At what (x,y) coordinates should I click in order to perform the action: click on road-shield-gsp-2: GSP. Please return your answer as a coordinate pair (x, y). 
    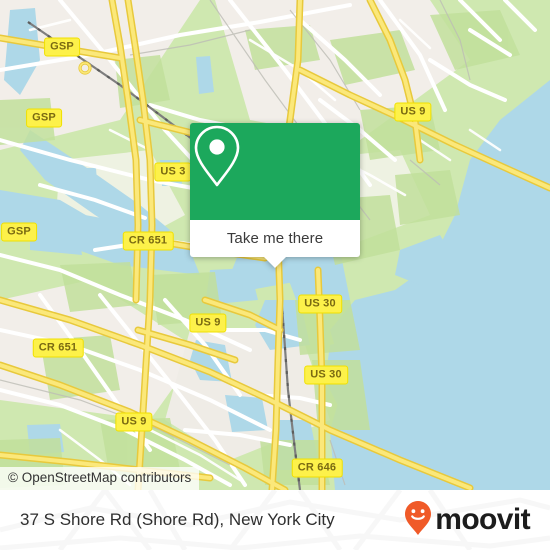
    Looking at the image, I should click on (44, 118).